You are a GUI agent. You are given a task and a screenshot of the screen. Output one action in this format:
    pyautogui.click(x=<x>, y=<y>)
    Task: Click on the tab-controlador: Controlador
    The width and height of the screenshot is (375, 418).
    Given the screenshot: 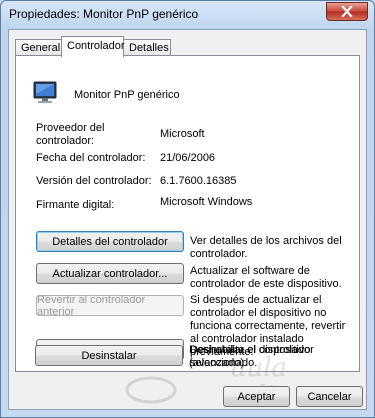 What is the action you would take?
    pyautogui.click(x=92, y=46)
    